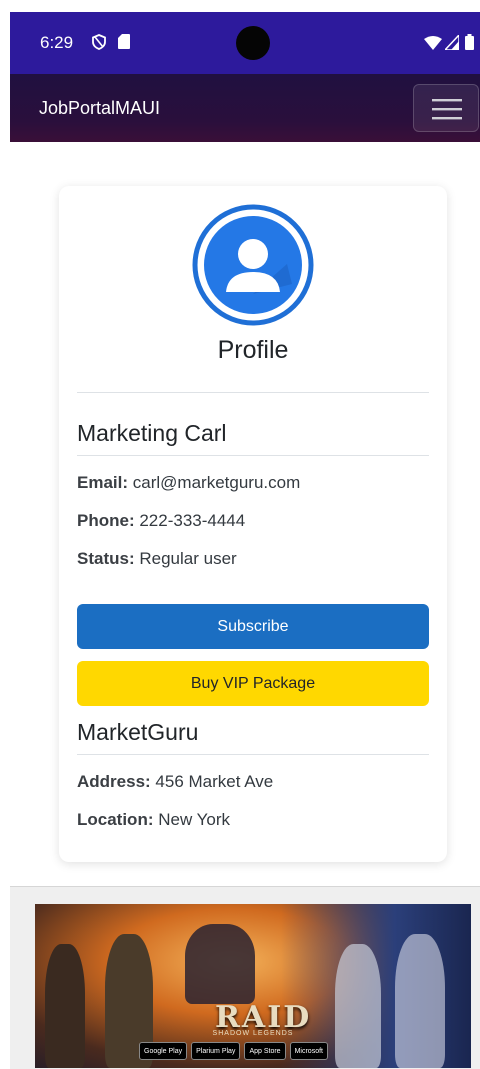 This screenshot has width=480, height=1069. What do you see at coordinates (216, 1051) in the screenshot?
I see `plarium-play-badge: Plarium Play` at bounding box center [216, 1051].